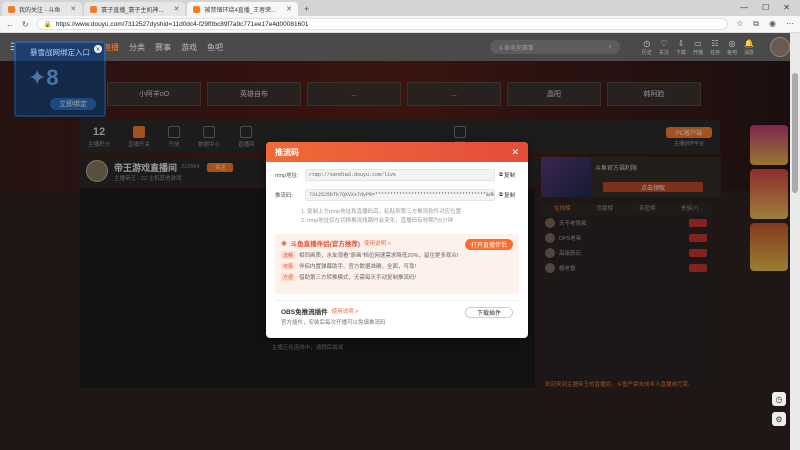 This screenshot has height=450, width=800. I want to click on modal-header: 推流码 ✕, so click(397, 152).